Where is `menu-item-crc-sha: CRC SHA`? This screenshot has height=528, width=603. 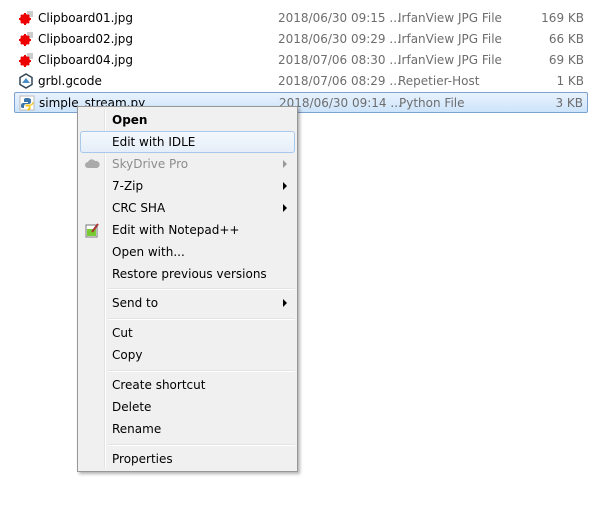 menu-item-crc-sha: CRC SHA is located at coordinates (187, 208).